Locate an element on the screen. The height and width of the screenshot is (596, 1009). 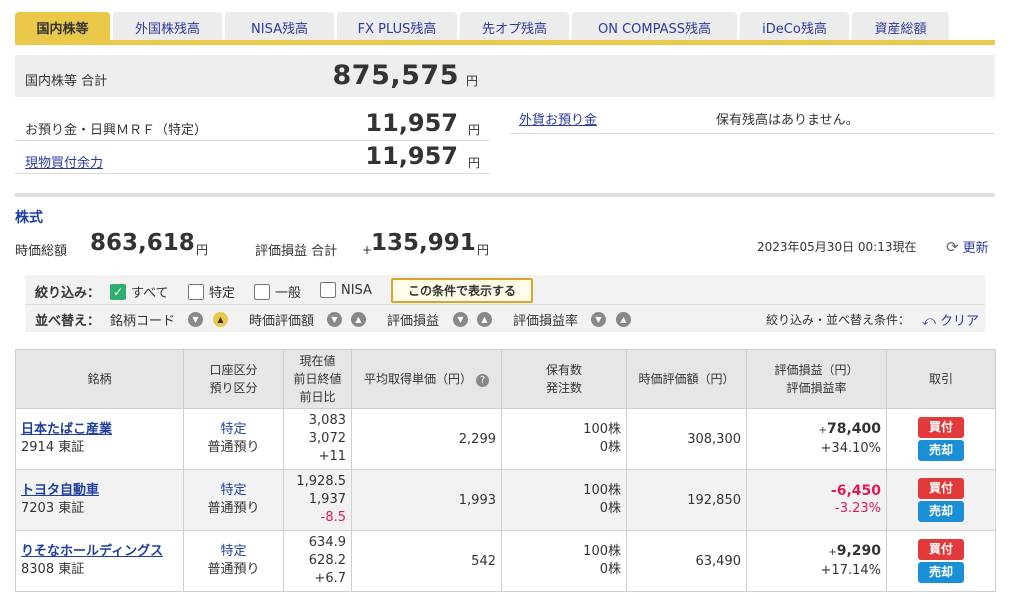
sort-valuation-desc-icon: ▼ is located at coordinates (334, 319).